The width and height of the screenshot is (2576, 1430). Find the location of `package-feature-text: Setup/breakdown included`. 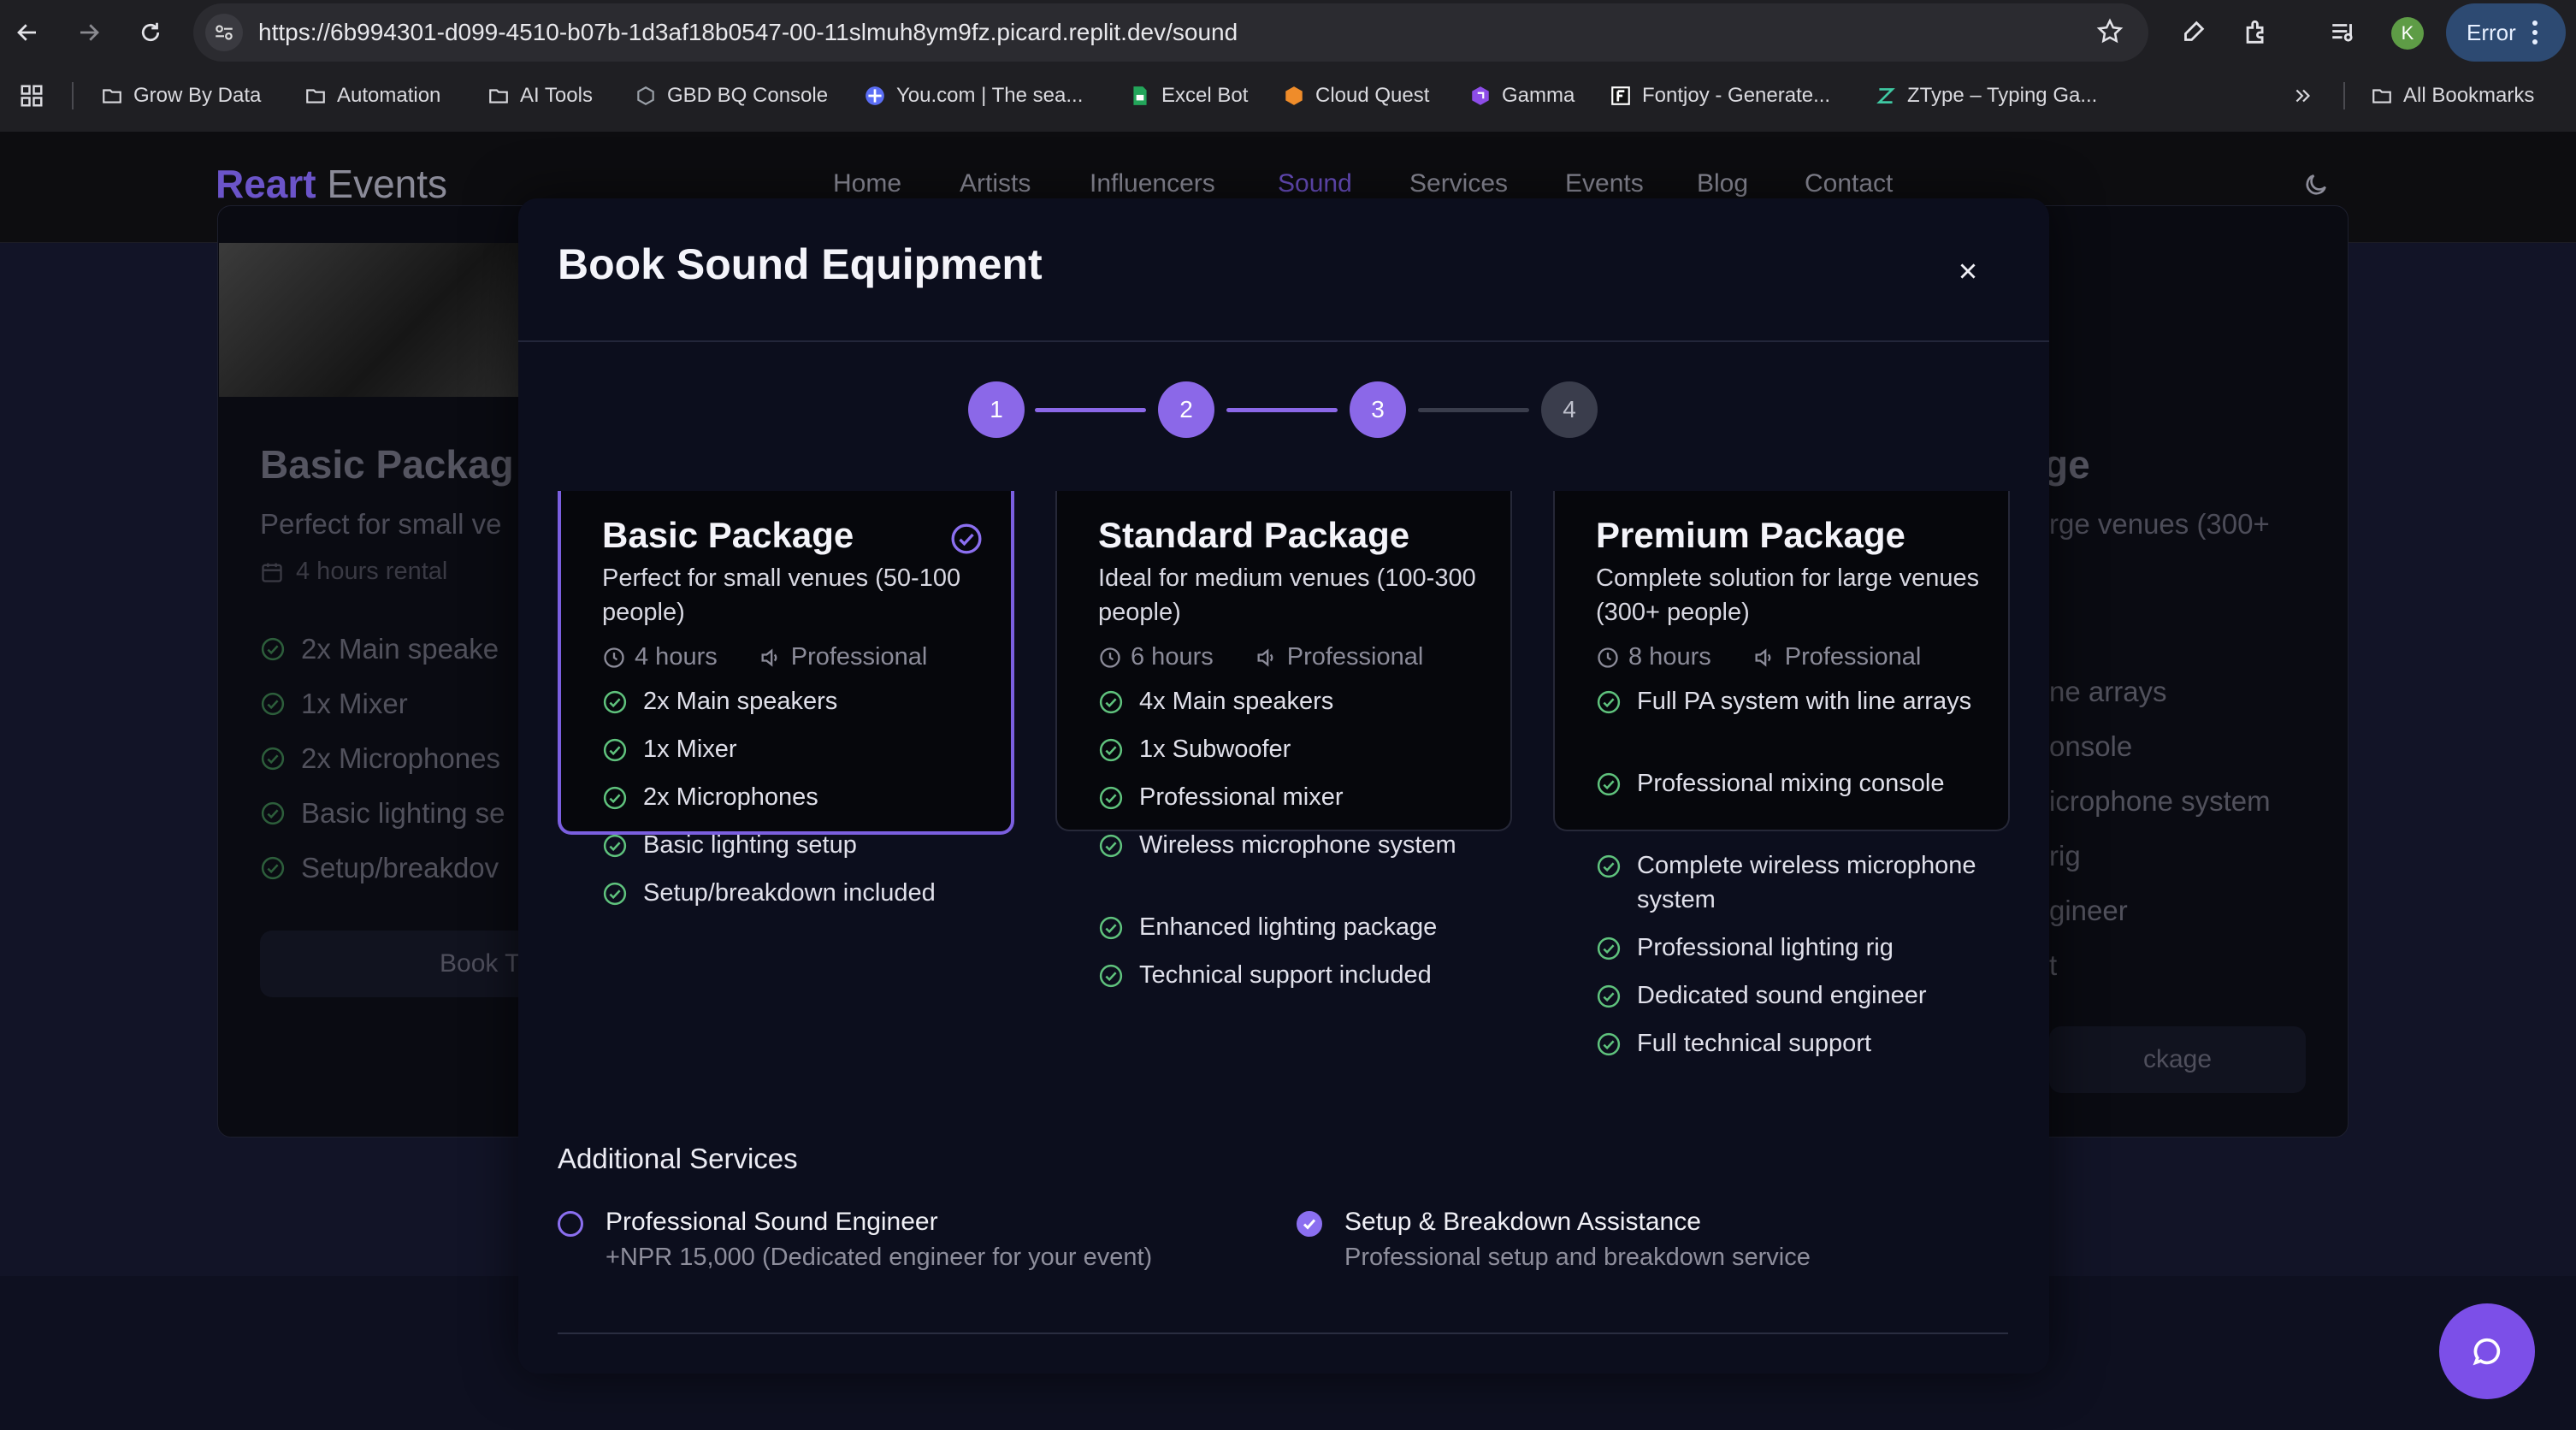

package-feature-text: Setup/breakdown included is located at coordinates (789, 893).